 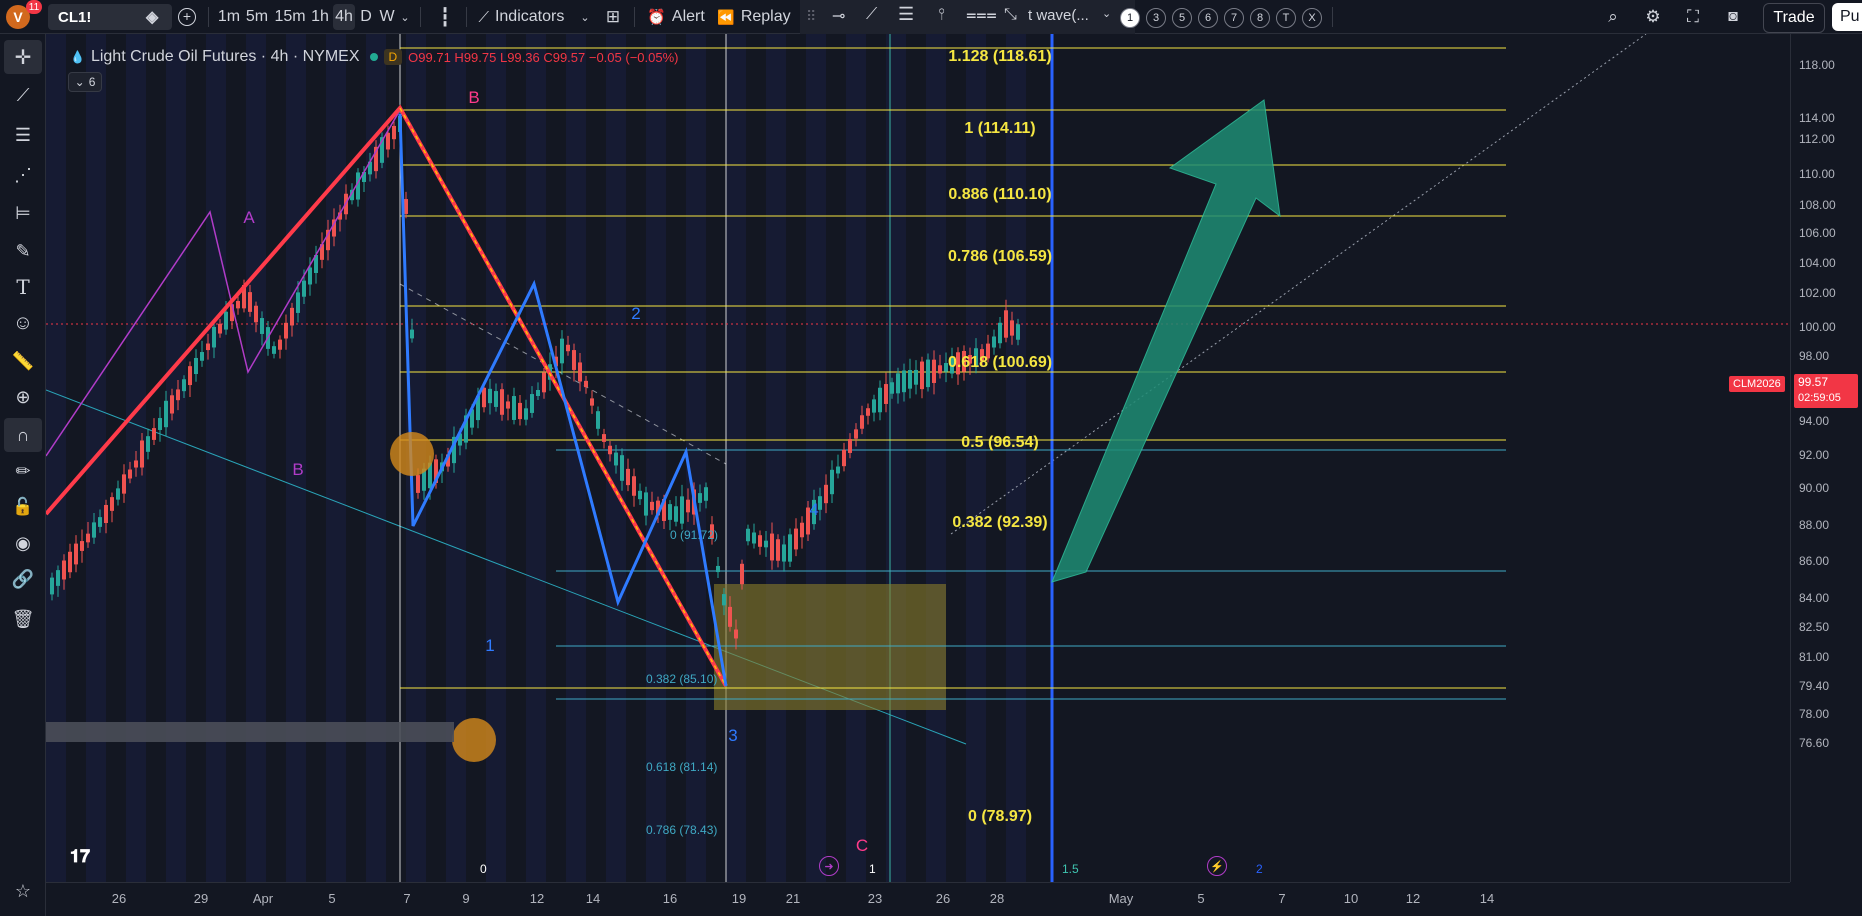 What do you see at coordinates (23, 507) in the screenshot?
I see `lock-drawings-tool: 🔓` at bounding box center [23, 507].